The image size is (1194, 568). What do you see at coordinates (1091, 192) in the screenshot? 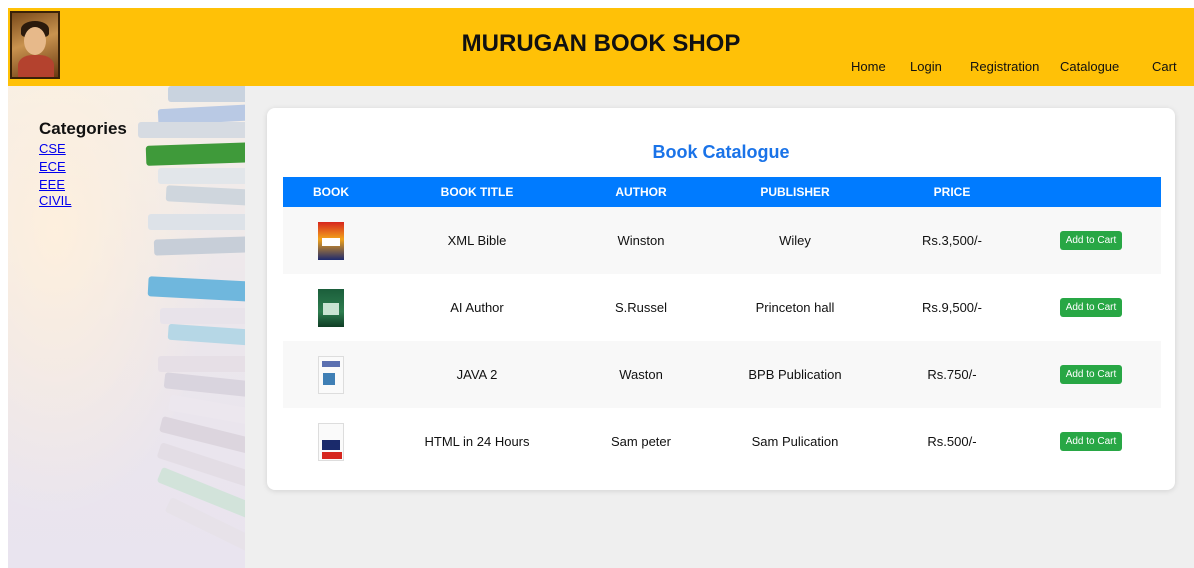
I see `column-header-action` at bounding box center [1091, 192].